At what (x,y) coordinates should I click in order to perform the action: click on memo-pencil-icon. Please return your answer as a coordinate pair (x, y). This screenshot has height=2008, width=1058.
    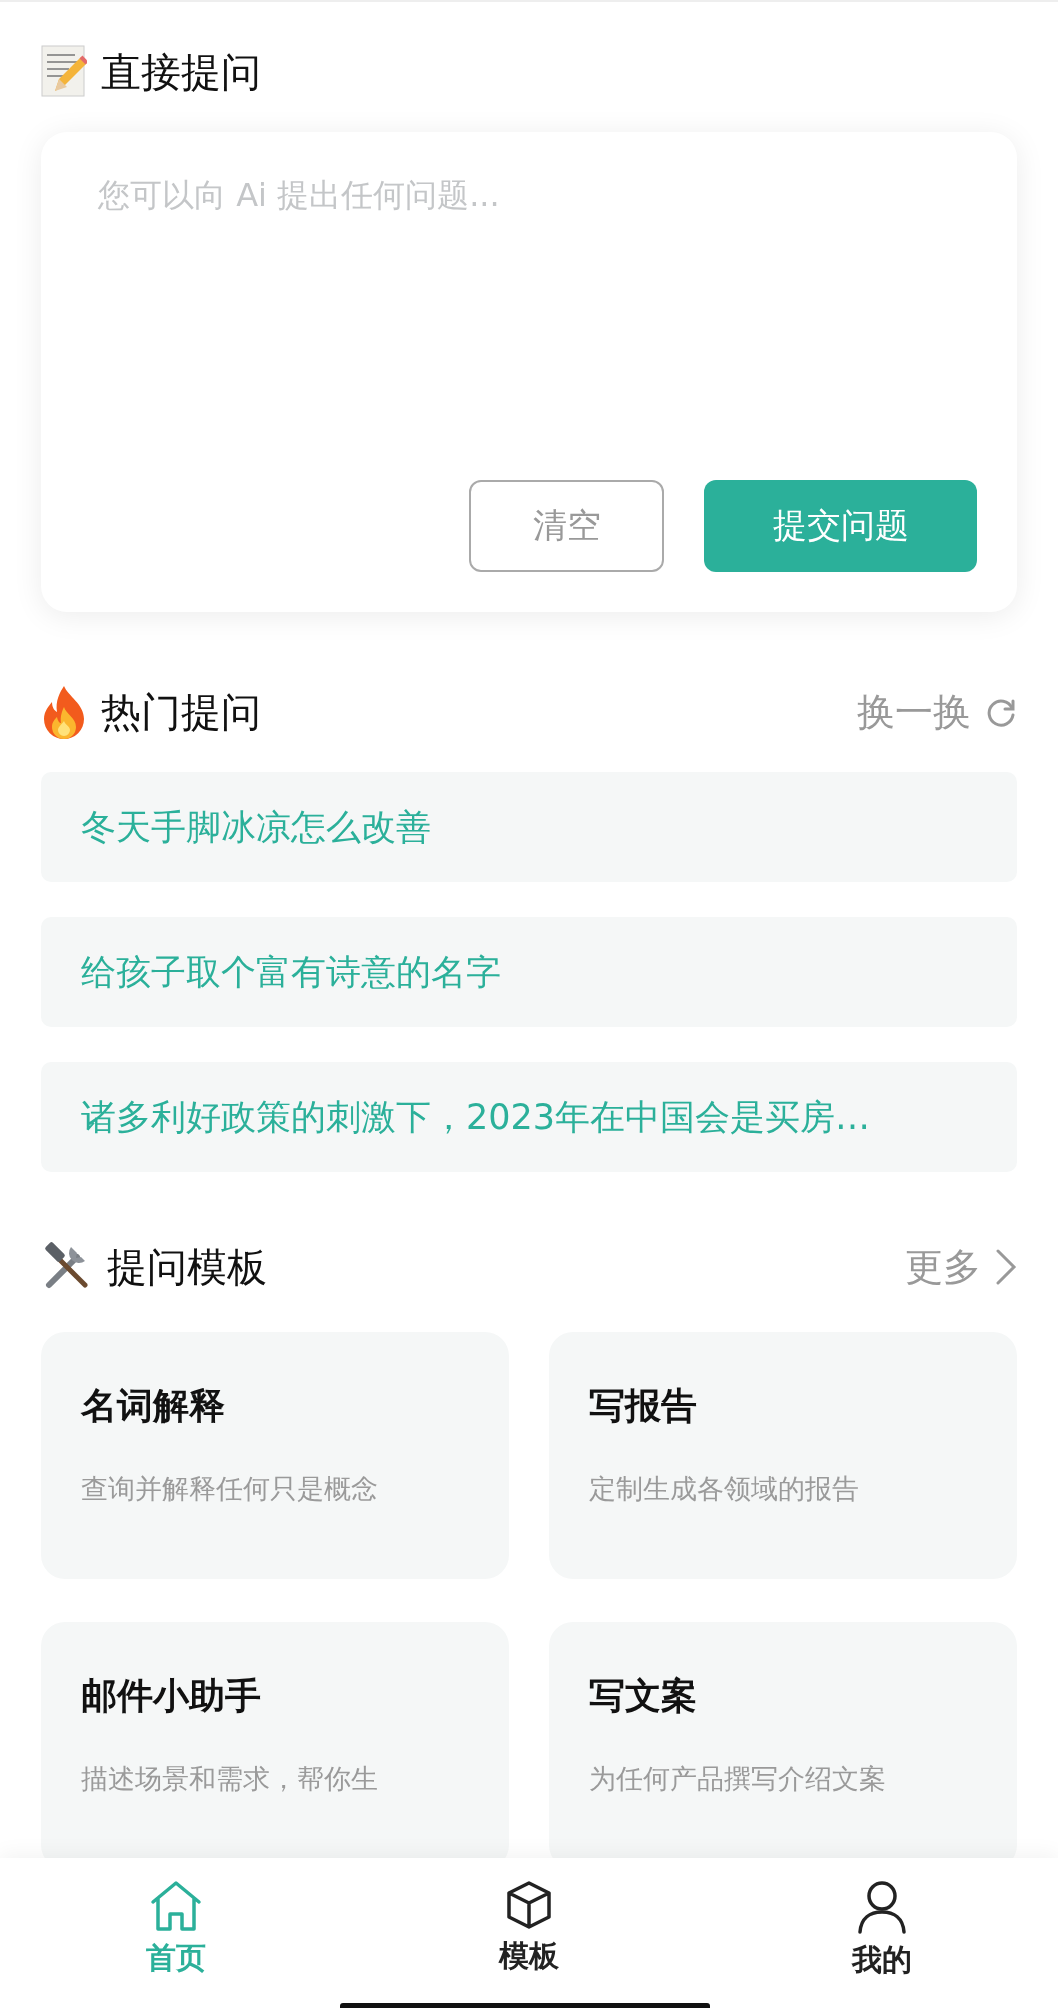
    Looking at the image, I should click on (64, 72).